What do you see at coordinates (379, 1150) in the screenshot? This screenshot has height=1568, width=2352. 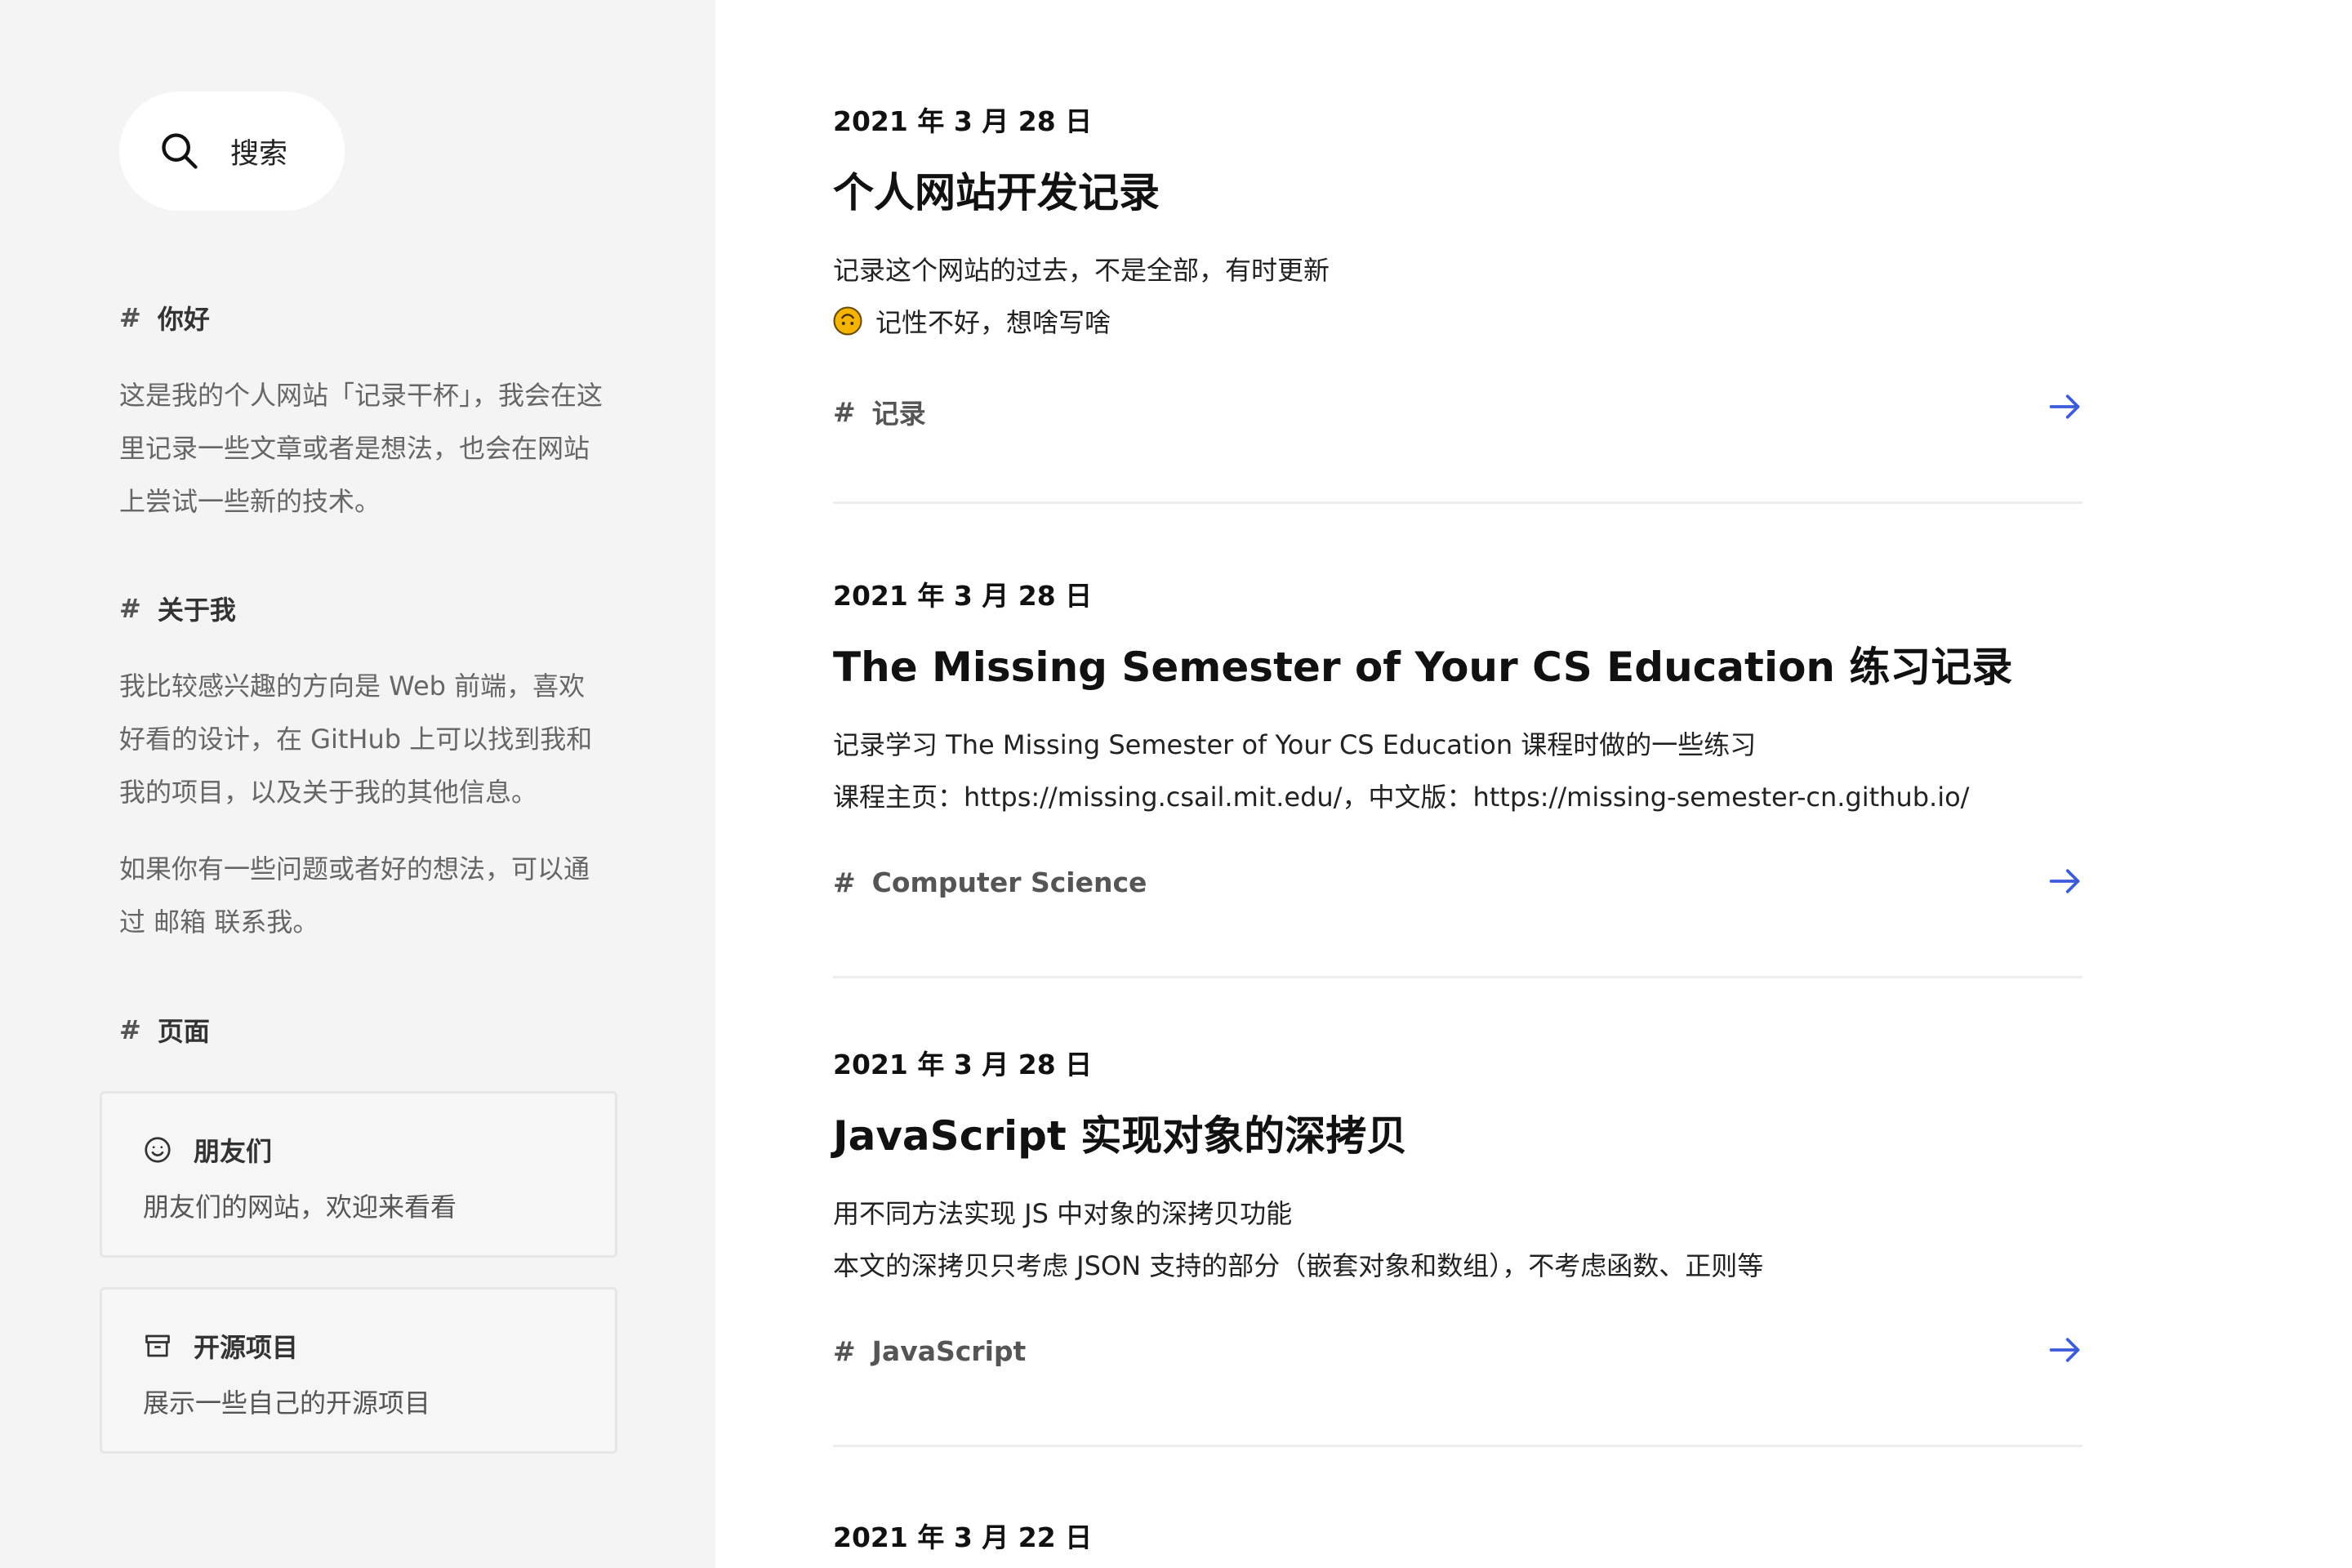 I see `page-card-title: 朋友们` at bounding box center [379, 1150].